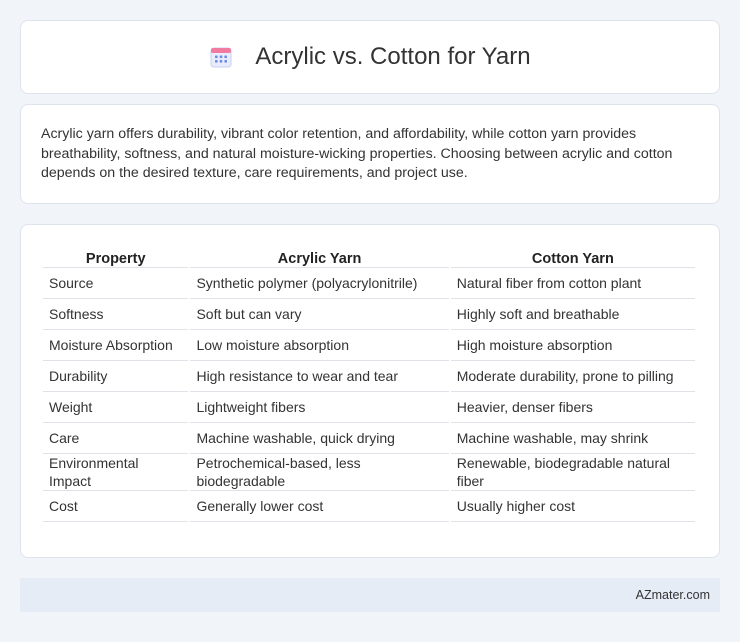 The image size is (740, 642). Describe the element at coordinates (116, 472) in the screenshot. I see `cell-property: Environmental Impact` at that location.